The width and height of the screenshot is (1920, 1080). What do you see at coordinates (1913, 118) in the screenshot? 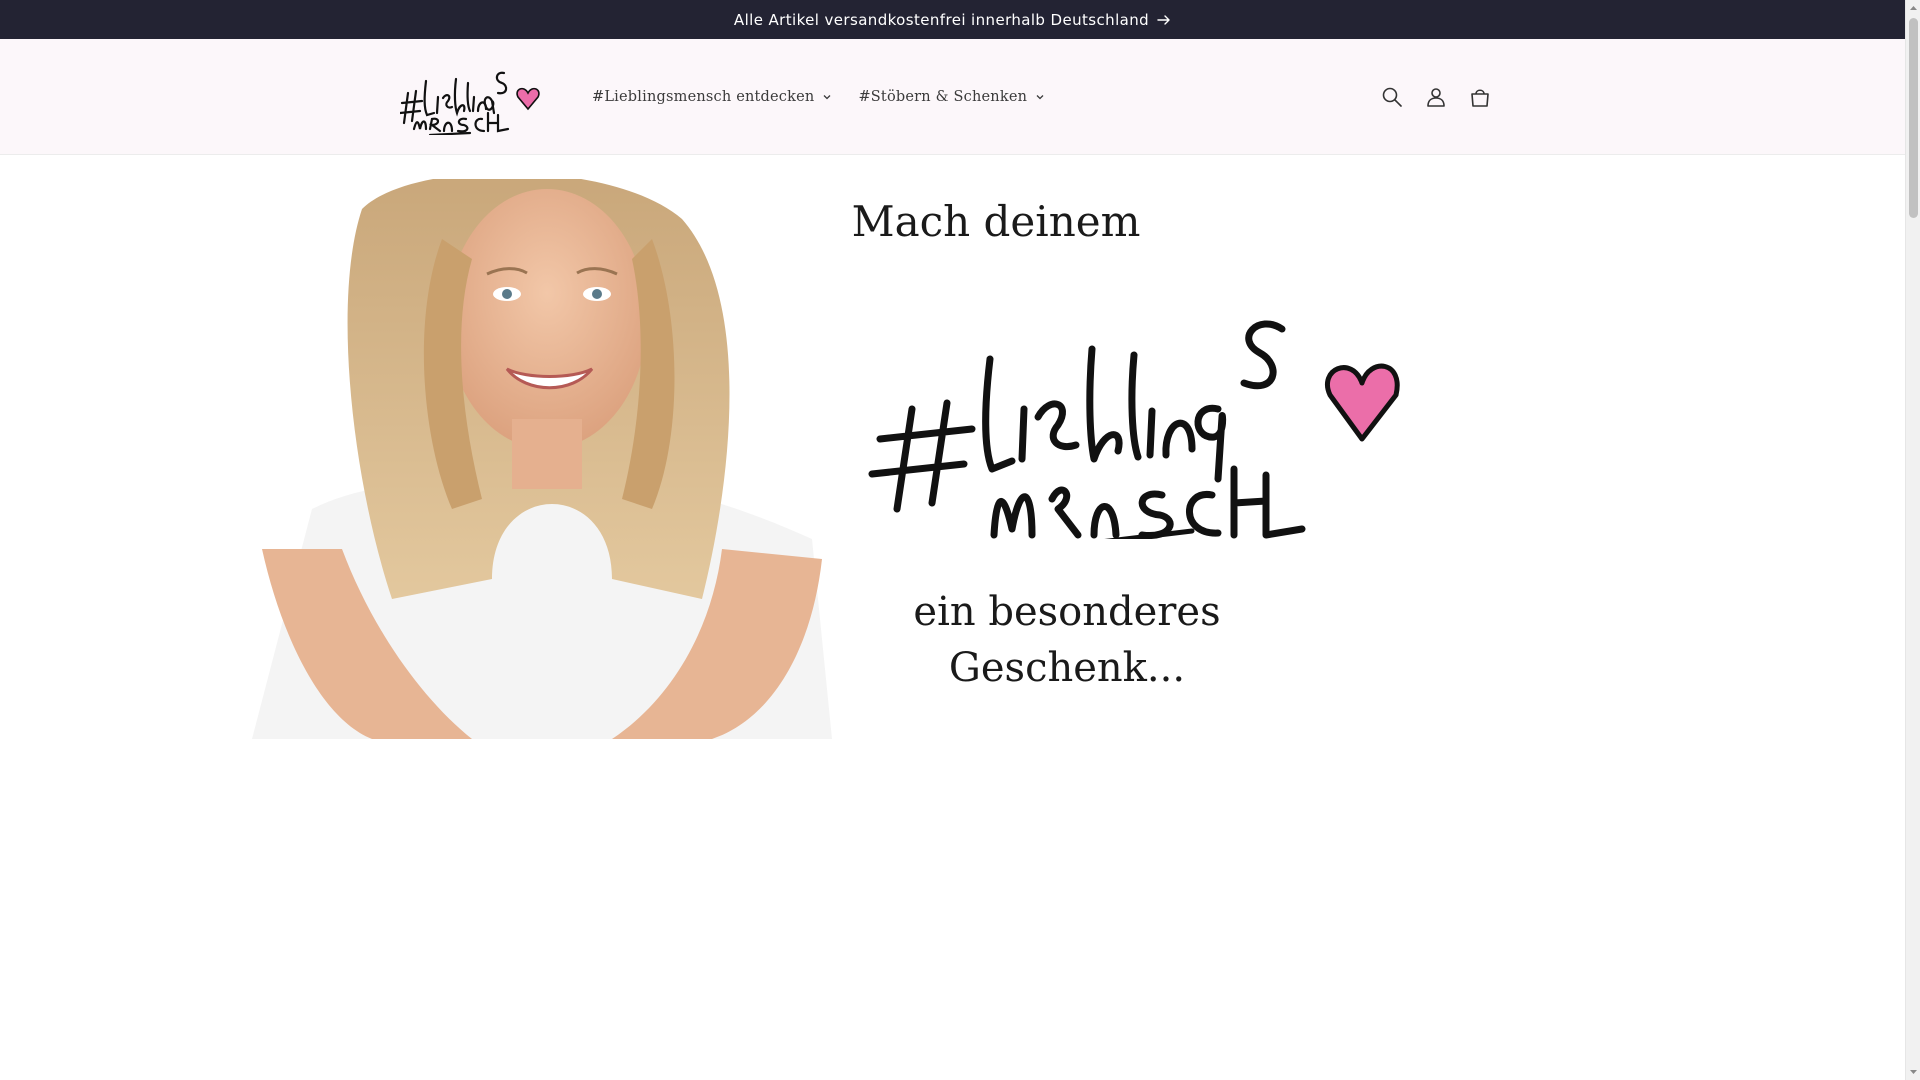
I see `scroll-thumb` at bounding box center [1913, 118].